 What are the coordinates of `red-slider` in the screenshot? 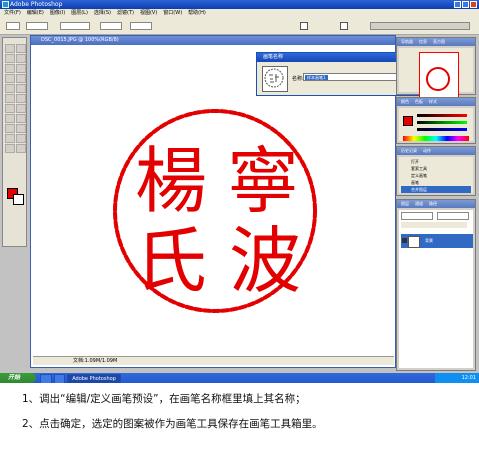 It's located at (442, 115).